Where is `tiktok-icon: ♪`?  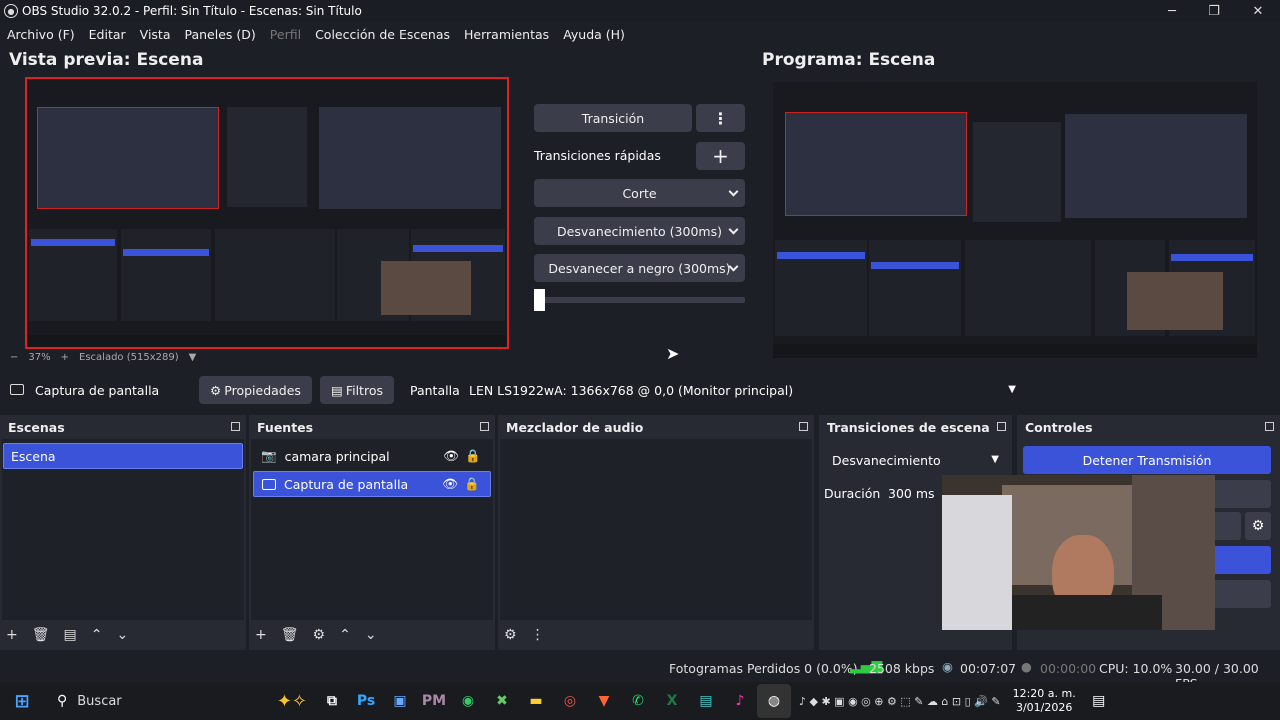 tiktok-icon: ♪ is located at coordinates (740, 701).